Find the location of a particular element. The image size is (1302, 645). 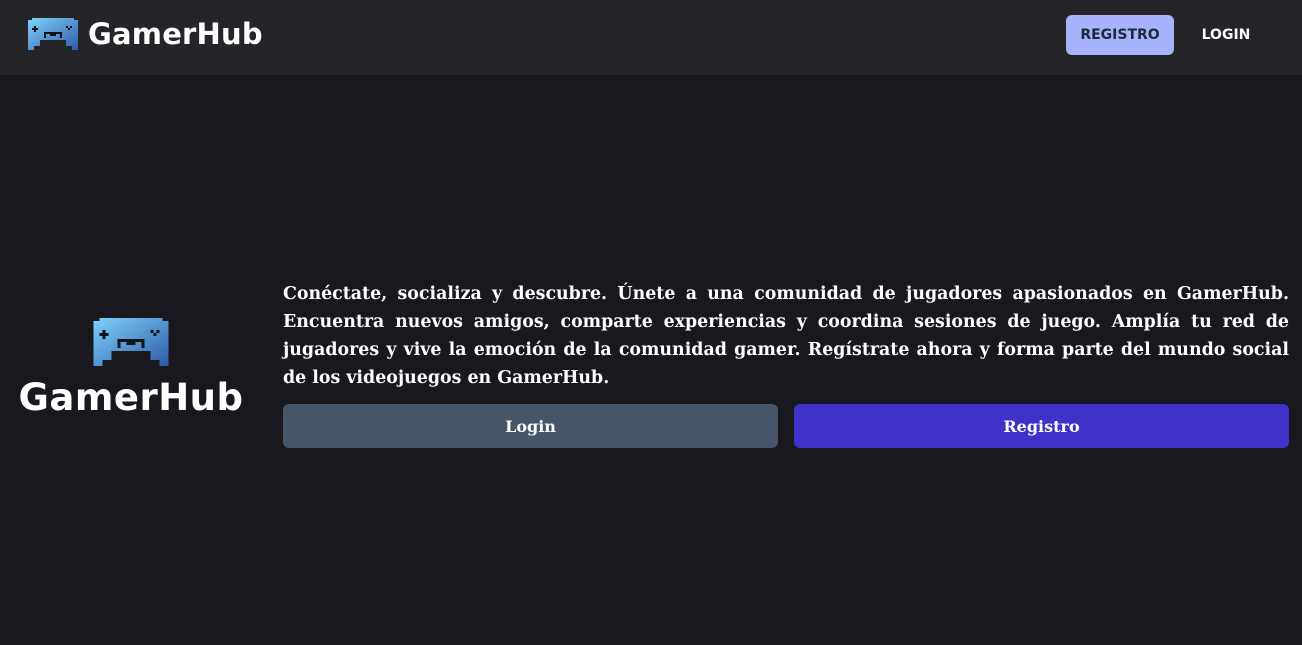

top-navbar: GamerHub REGISTRO LOGIN is located at coordinates (651, 37).